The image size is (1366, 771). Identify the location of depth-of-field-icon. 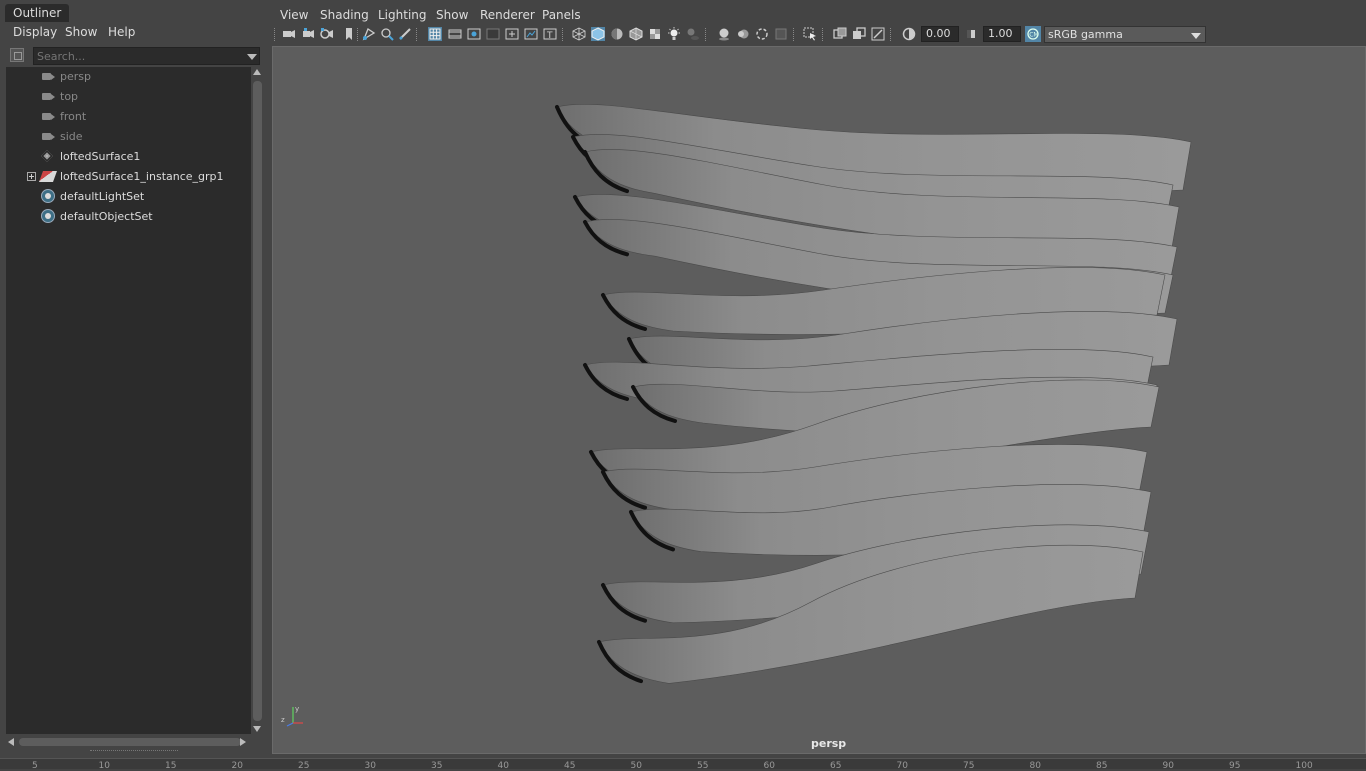
(781, 34).